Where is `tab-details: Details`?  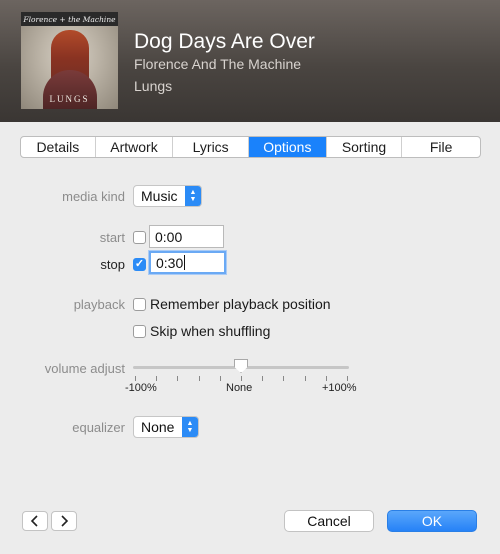
tab-details: Details is located at coordinates (58, 147).